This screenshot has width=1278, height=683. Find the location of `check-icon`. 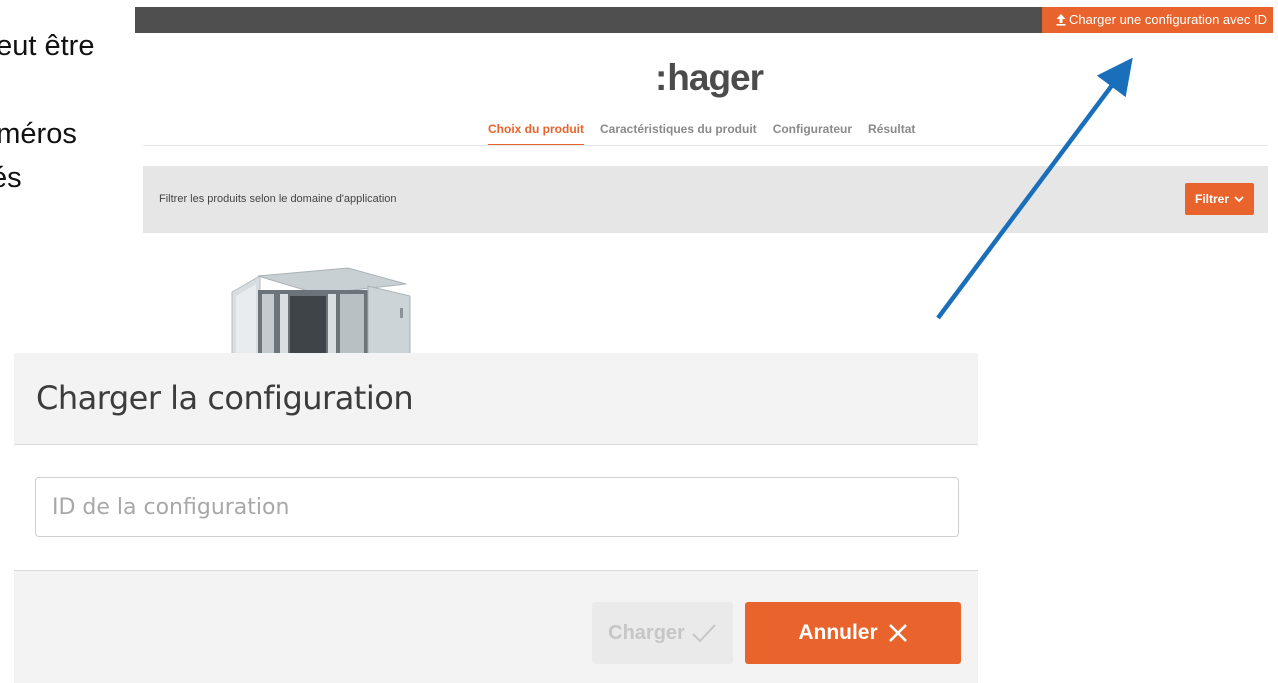

check-icon is located at coordinates (704, 633).